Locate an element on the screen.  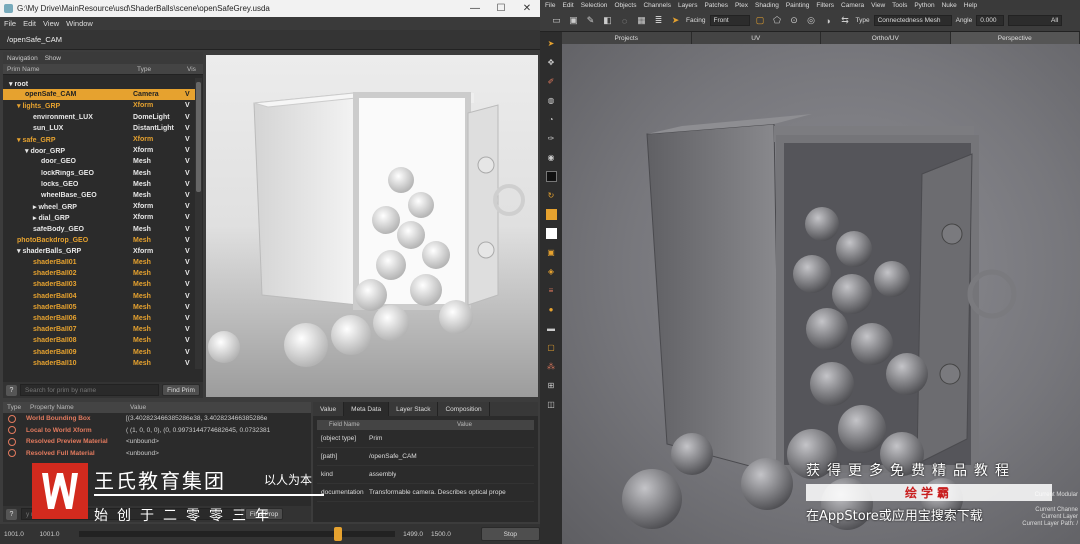
projection-tool-icon: ◈ is located at coordinates (551, 271).